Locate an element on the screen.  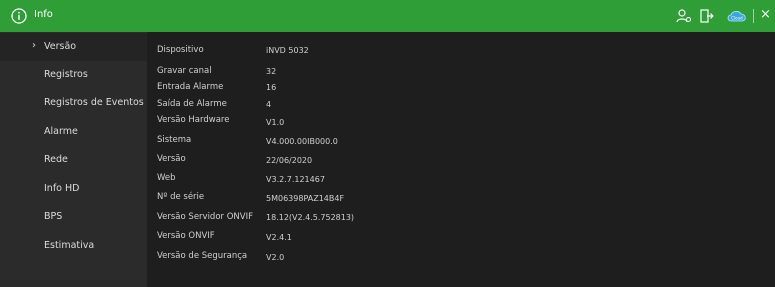
sidebar-item-estimativa: Estimativa is located at coordinates (73, 246).